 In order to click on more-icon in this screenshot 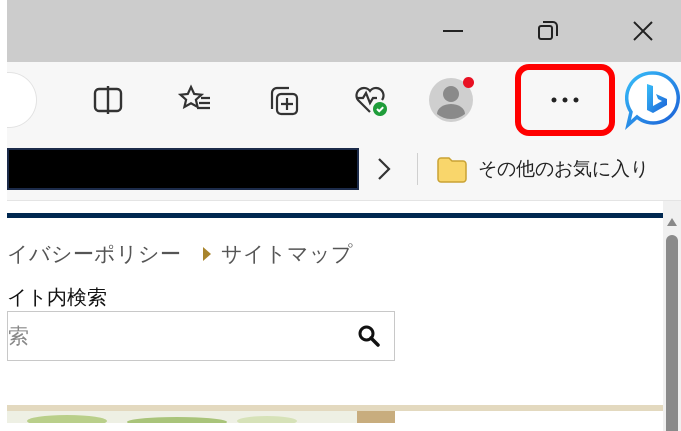, I will do `click(565, 100)`.